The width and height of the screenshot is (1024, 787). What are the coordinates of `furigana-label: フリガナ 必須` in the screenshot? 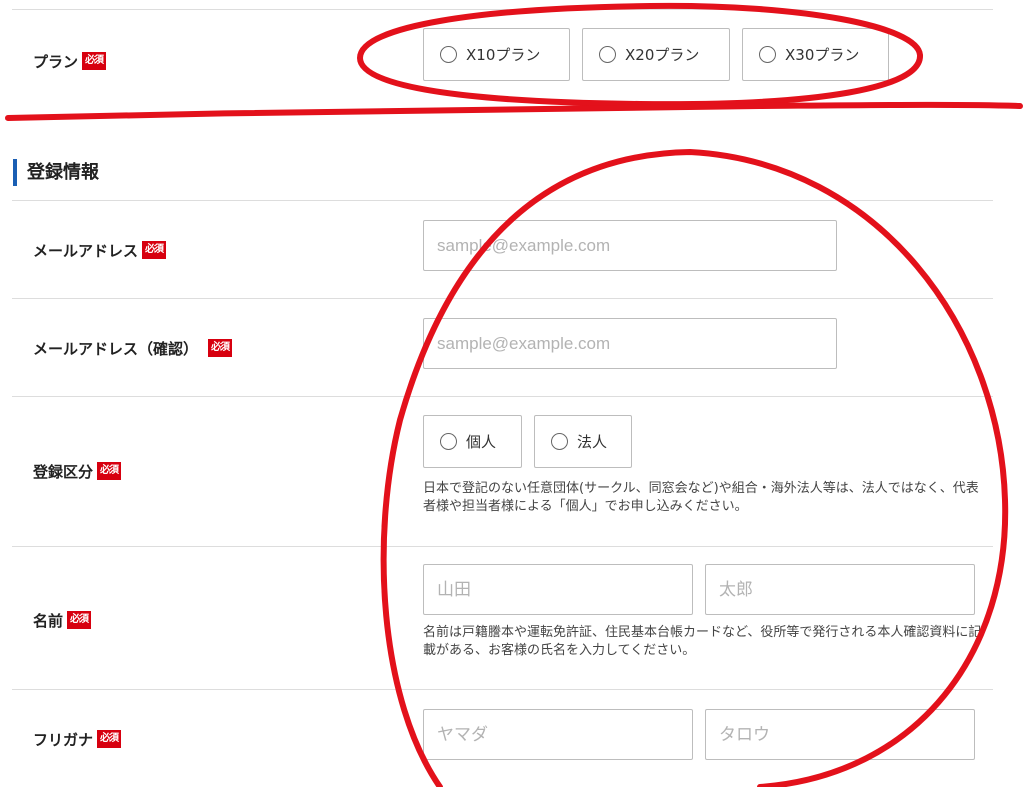 It's located at (77, 739).